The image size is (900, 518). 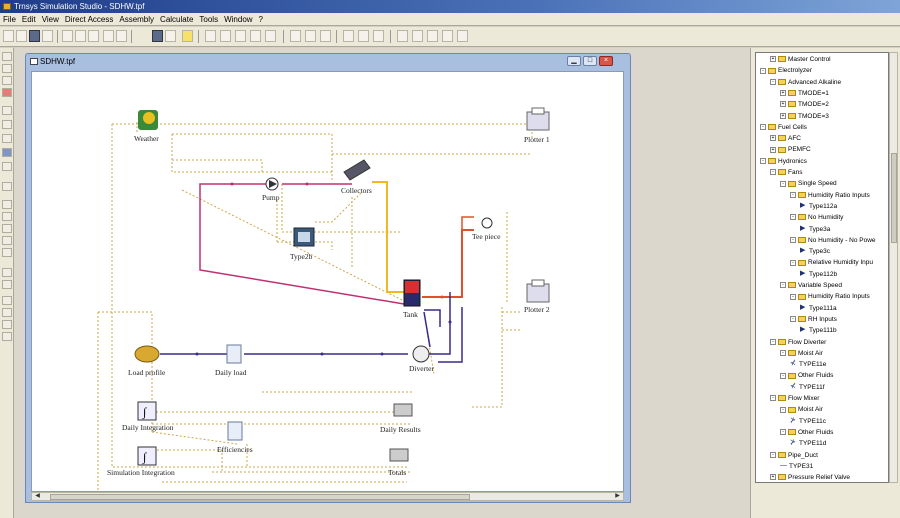 What do you see at coordinates (7, 186) in the screenshot?
I see `text-icon` at bounding box center [7, 186].